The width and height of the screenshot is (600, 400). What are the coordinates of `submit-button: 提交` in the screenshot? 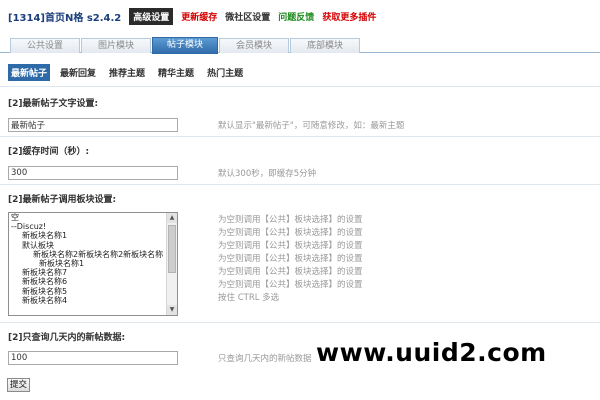 It's located at (18, 385).